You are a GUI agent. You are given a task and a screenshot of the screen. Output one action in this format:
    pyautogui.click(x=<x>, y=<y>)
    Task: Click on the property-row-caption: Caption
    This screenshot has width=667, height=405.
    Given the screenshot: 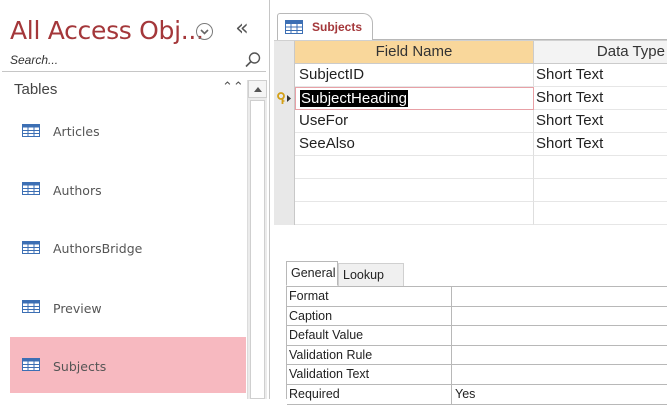 What is the action you would take?
    pyautogui.click(x=477, y=316)
    